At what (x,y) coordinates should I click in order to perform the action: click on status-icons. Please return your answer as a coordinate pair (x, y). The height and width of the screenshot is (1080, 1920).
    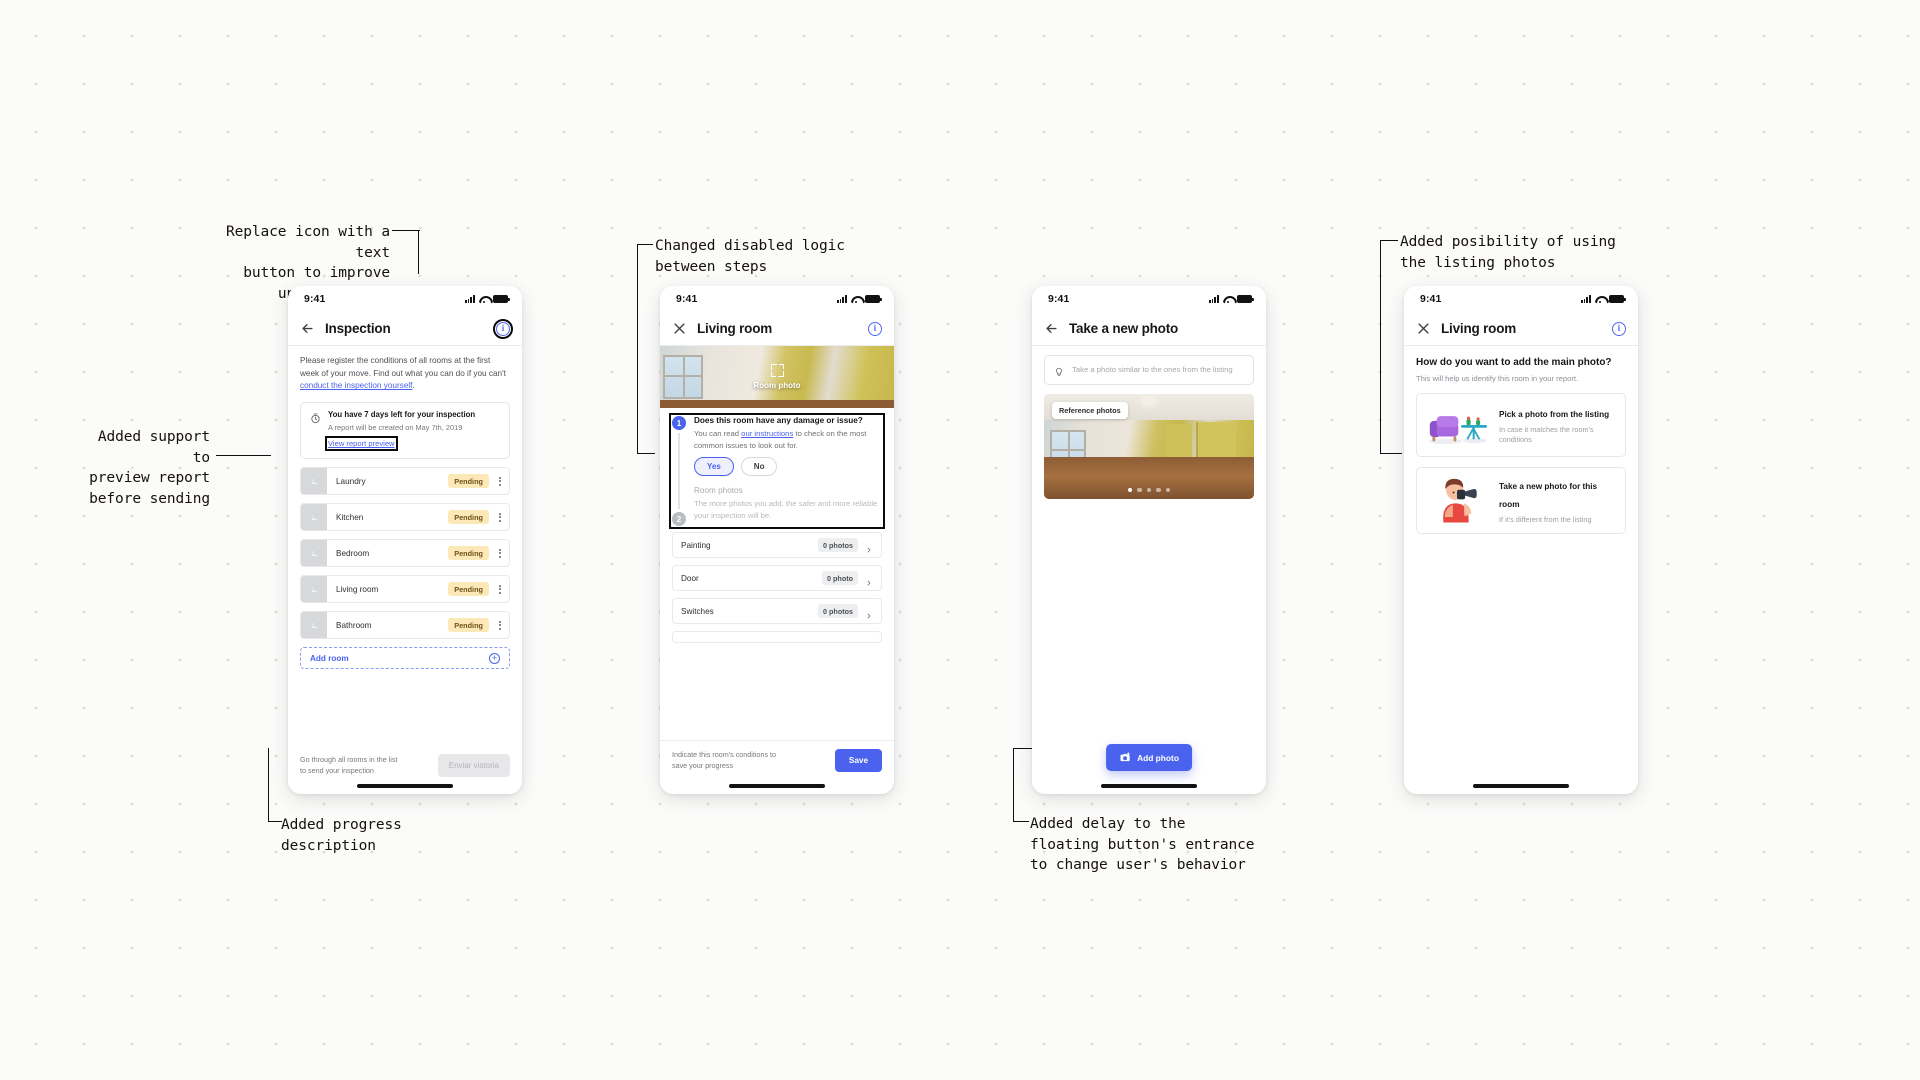
    Looking at the image, I should click on (1231, 299).